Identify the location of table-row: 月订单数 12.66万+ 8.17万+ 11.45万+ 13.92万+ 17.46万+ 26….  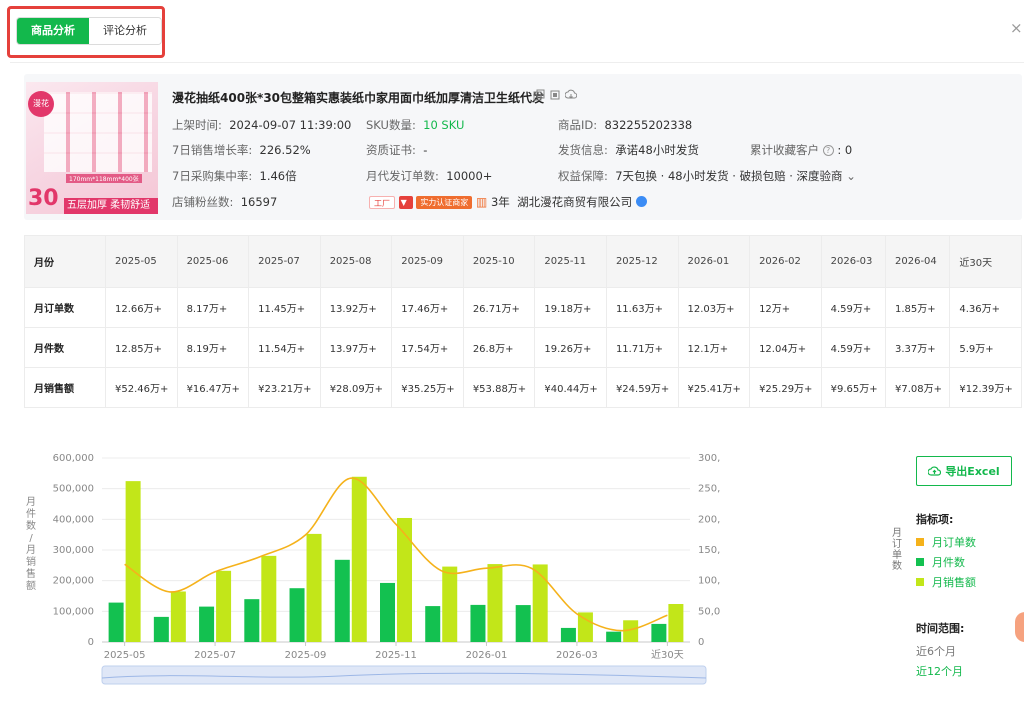
(523, 307).